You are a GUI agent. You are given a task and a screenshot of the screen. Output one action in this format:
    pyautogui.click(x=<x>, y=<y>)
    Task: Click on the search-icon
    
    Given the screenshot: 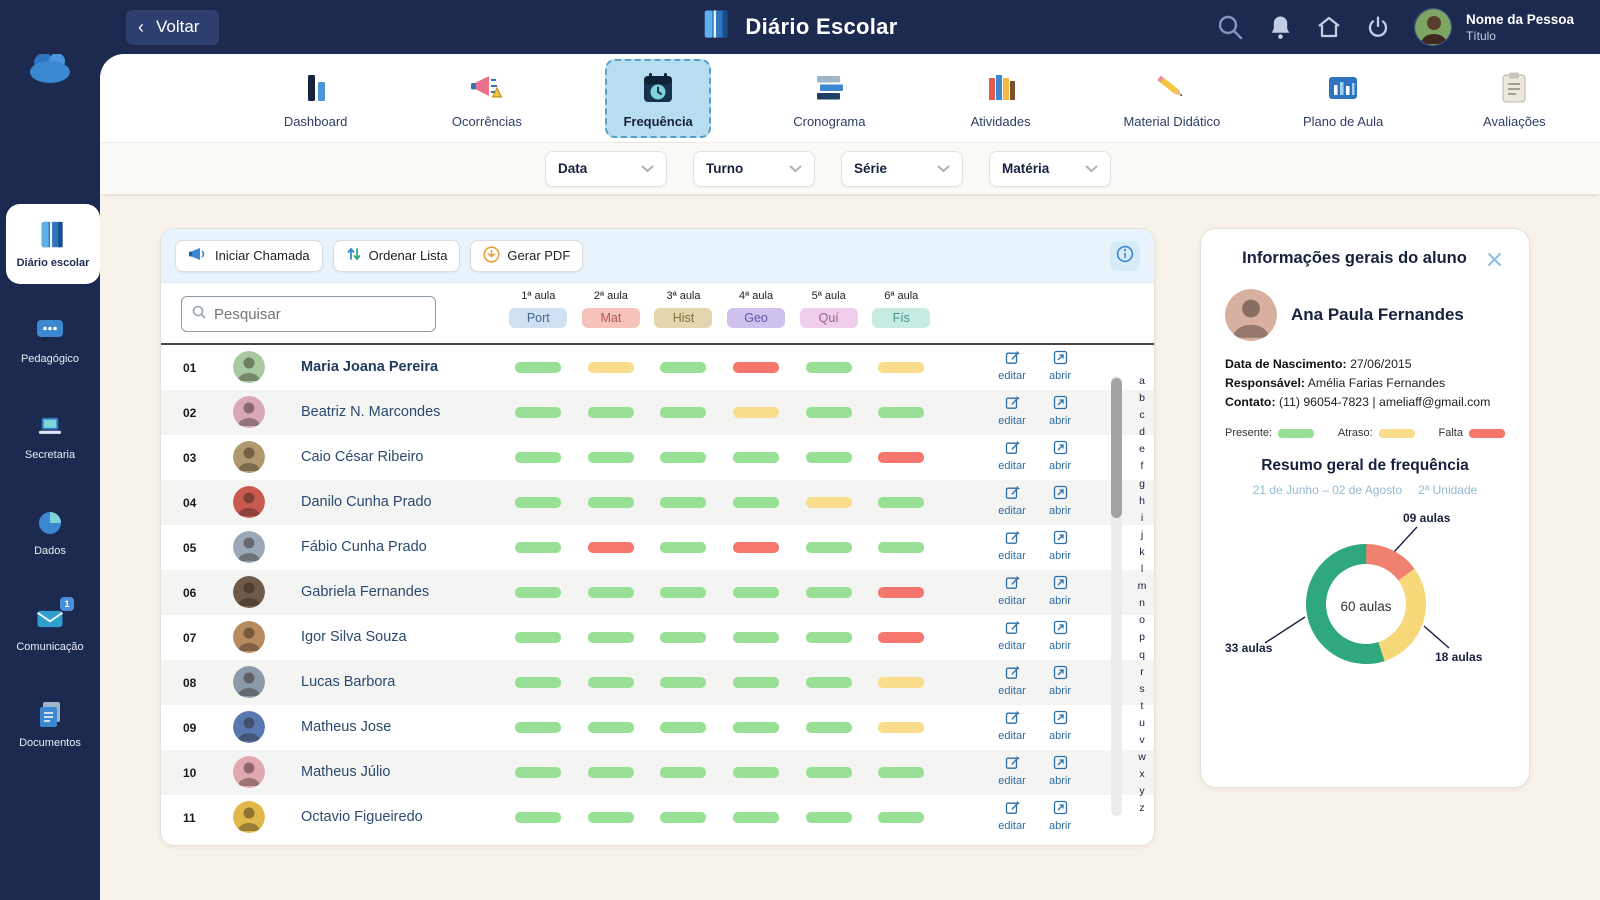 What is the action you would take?
    pyautogui.click(x=1230, y=27)
    